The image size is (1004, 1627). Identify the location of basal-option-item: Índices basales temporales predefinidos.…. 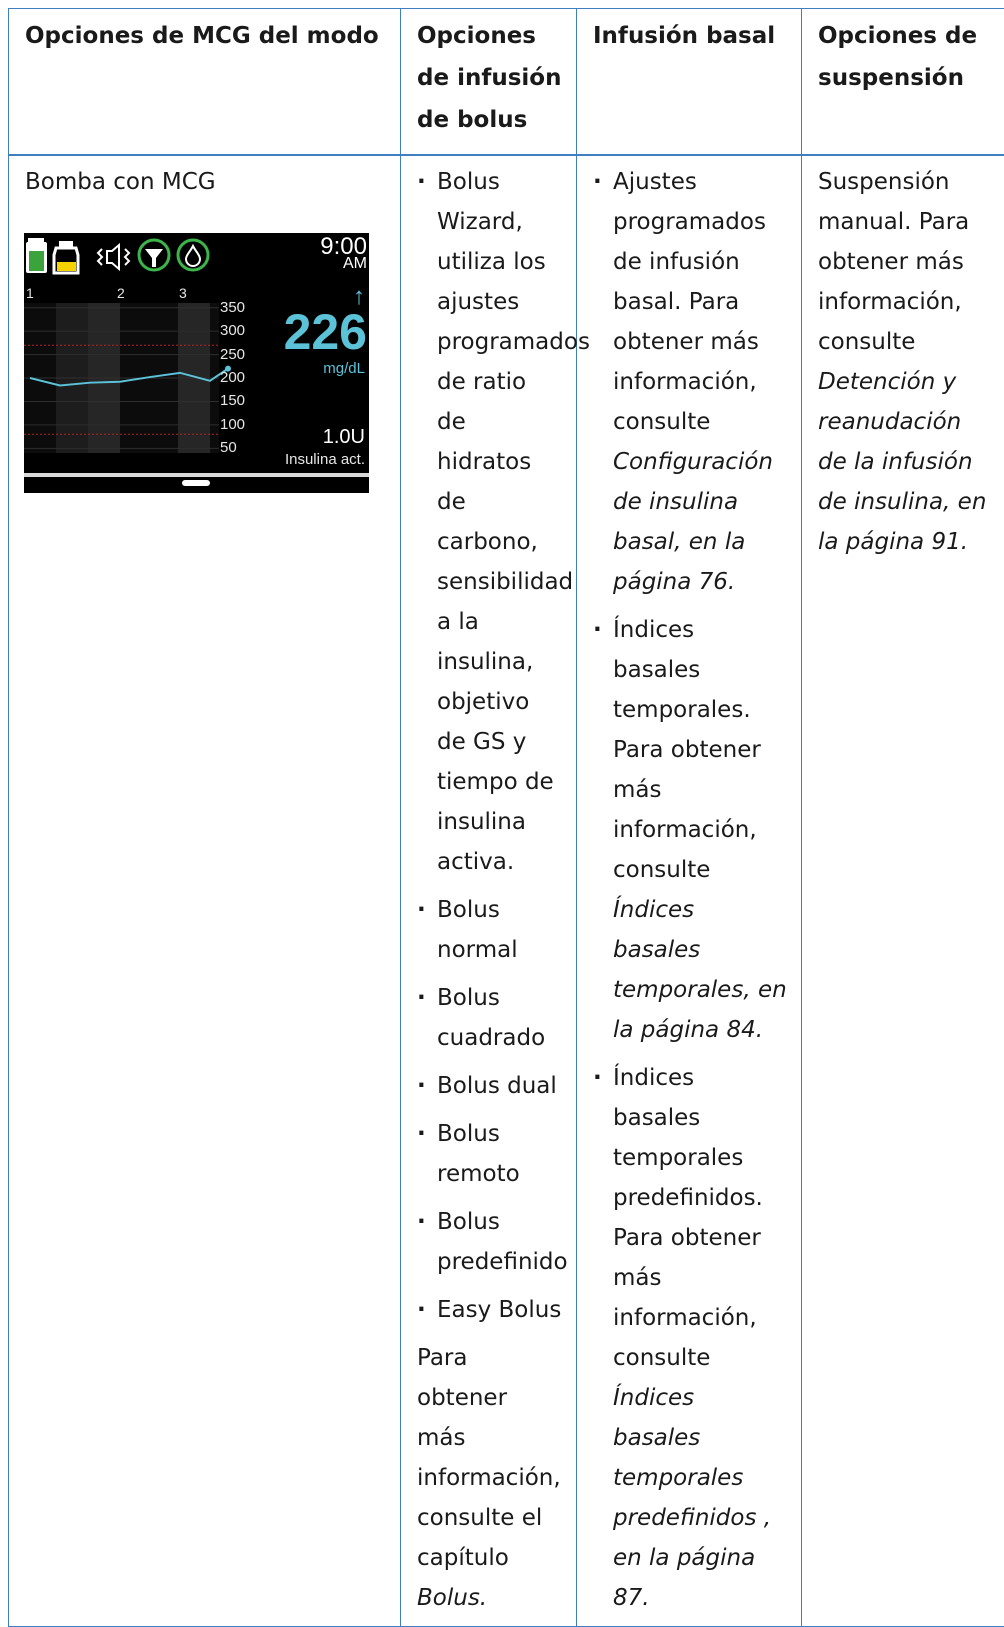
(690, 1338).